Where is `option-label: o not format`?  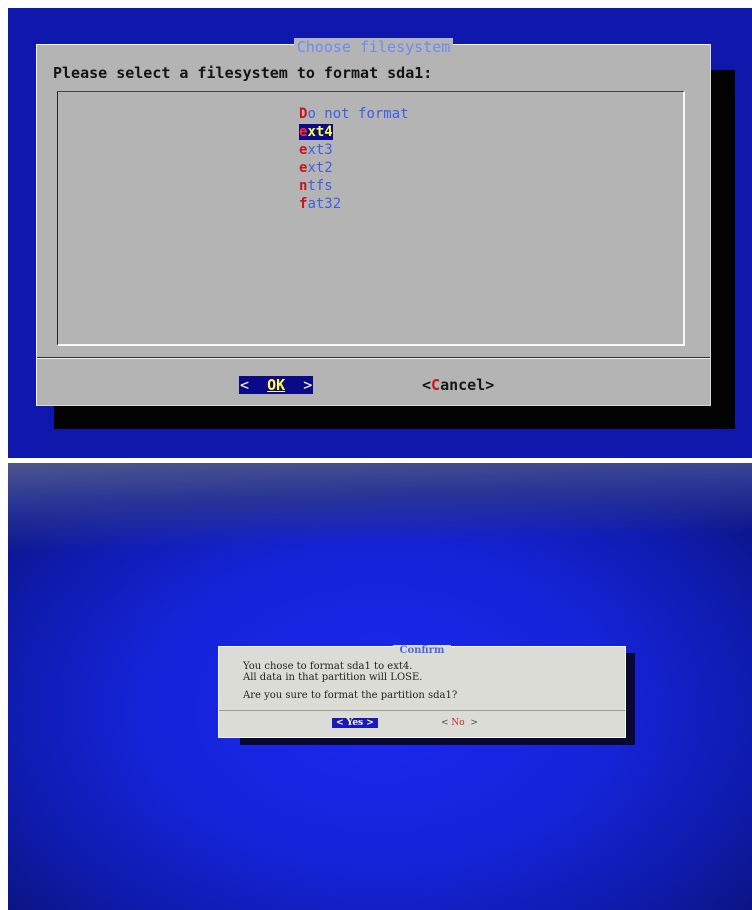 option-label: o not format is located at coordinates (358, 114).